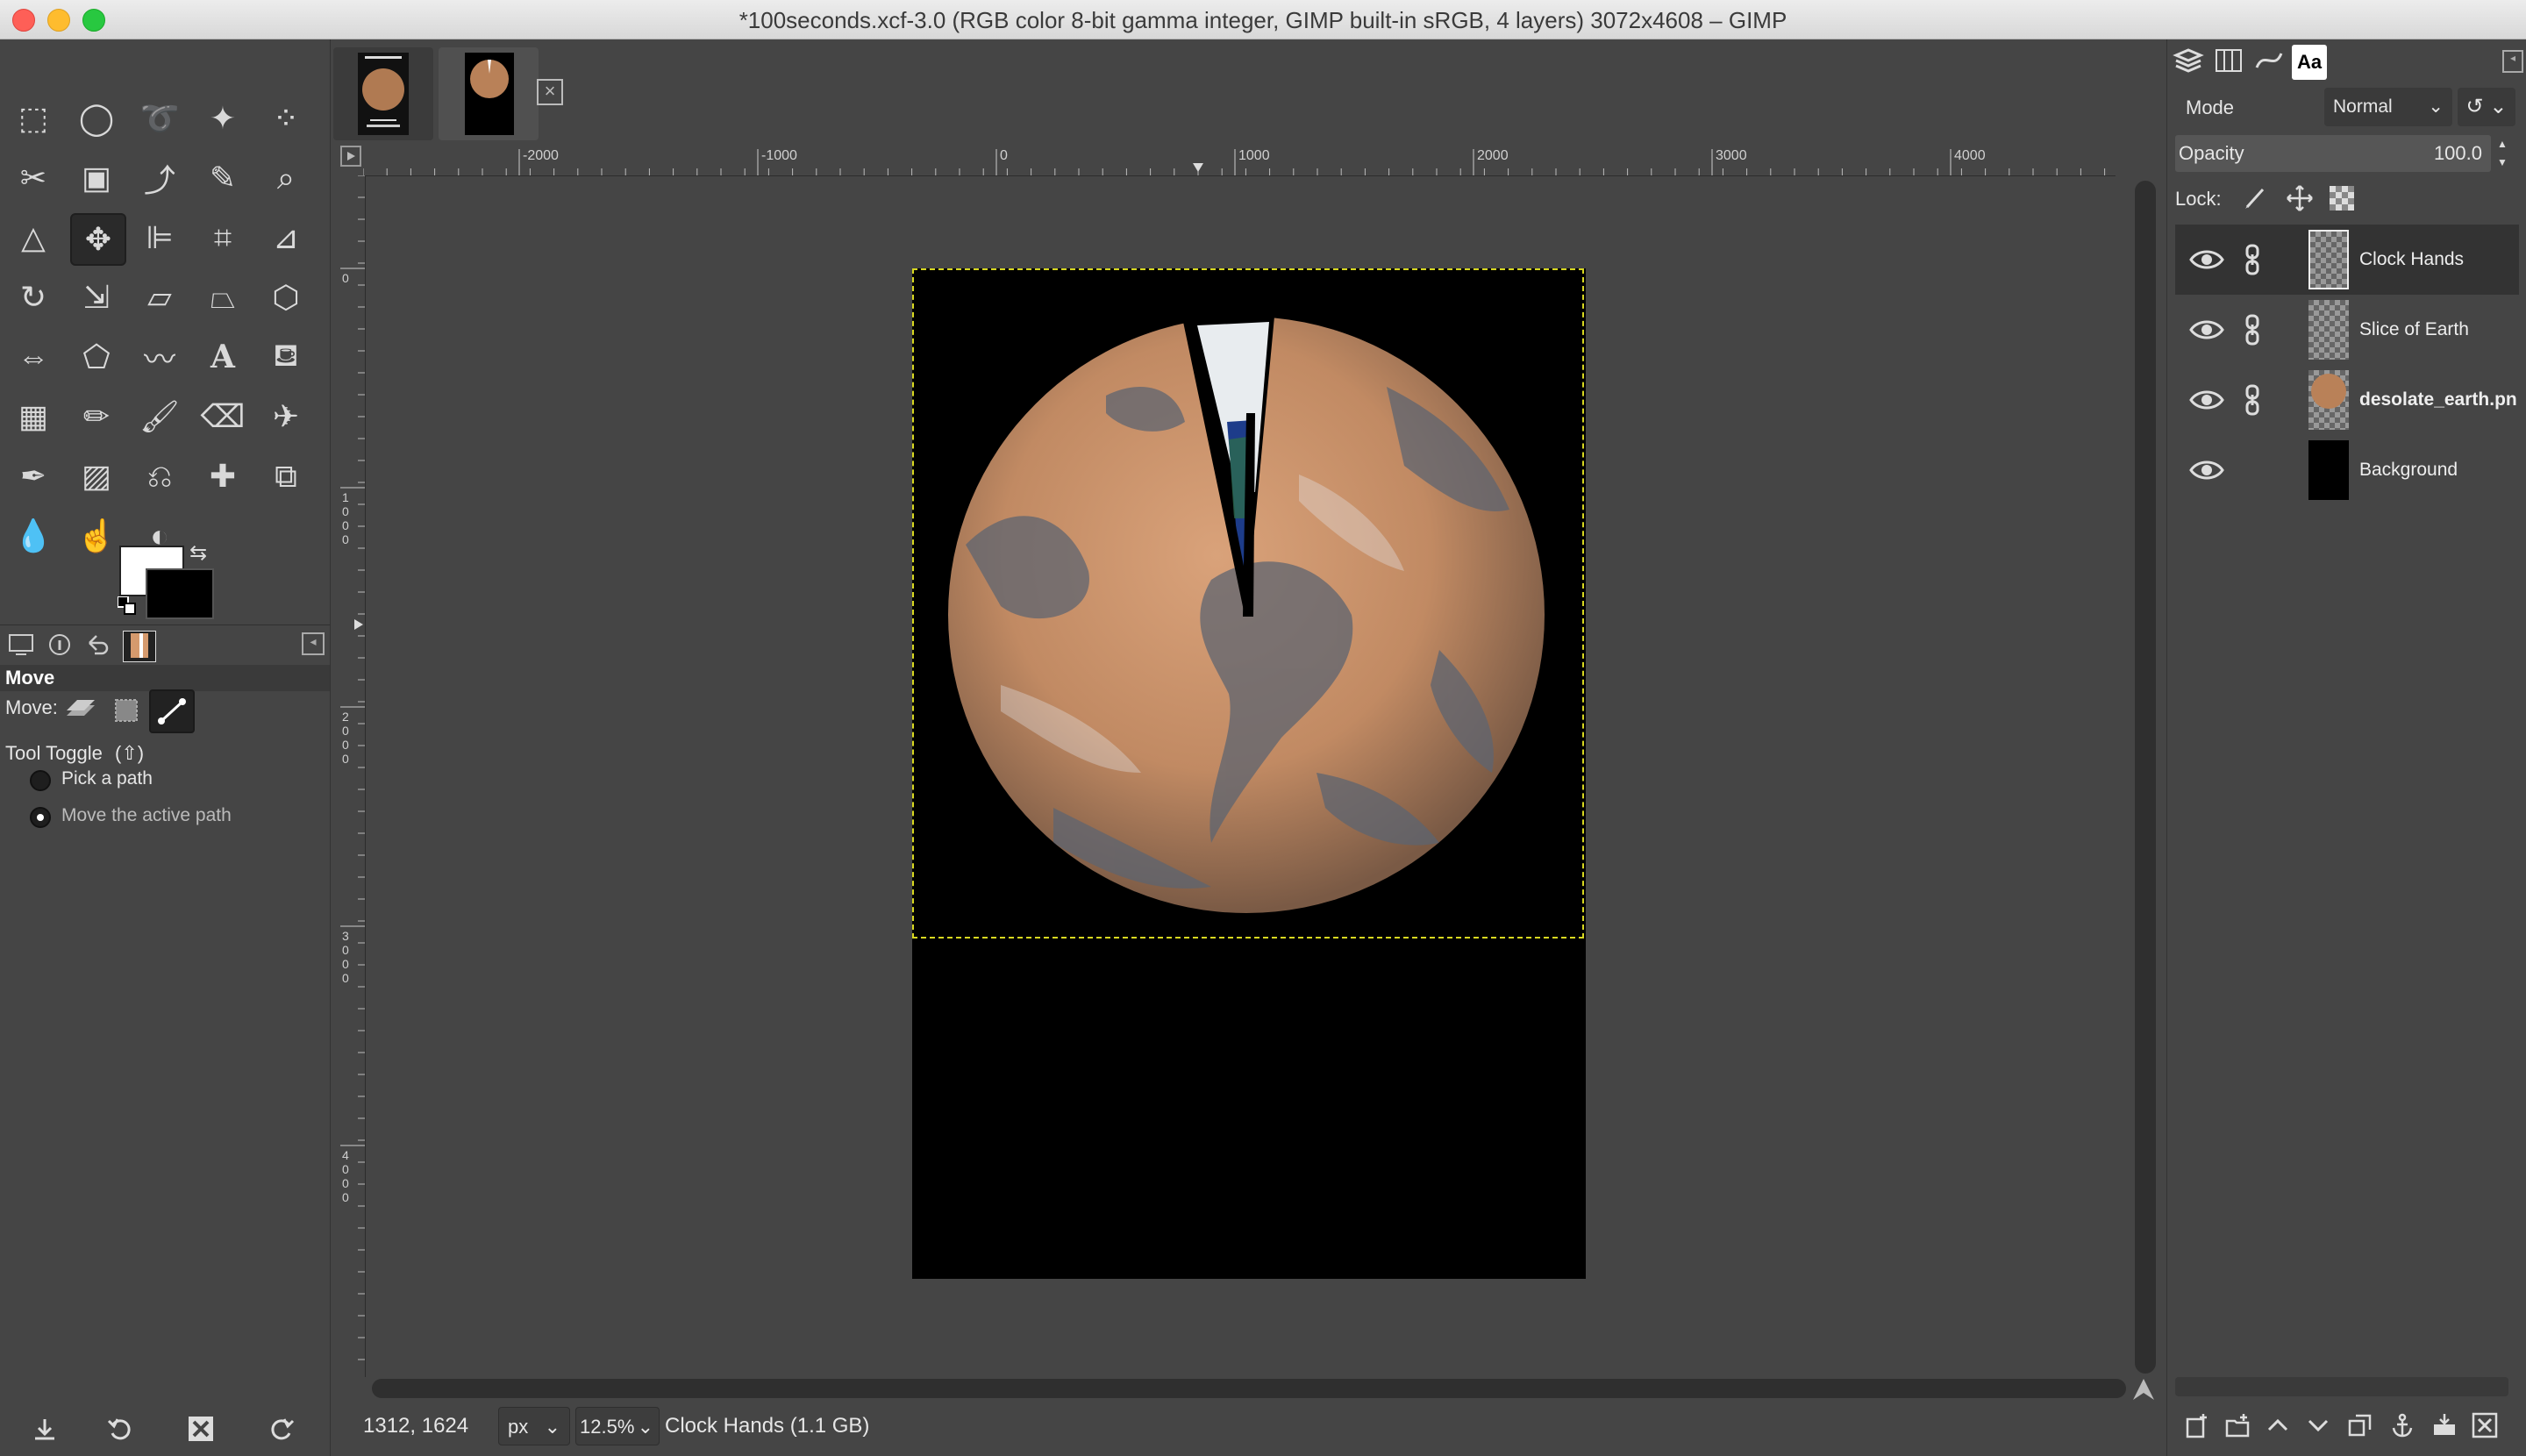 This screenshot has width=2526, height=1456. What do you see at coordinates (33, 178) in the screenshot?
I see `scissors-icon: ✂` at bounding box center [33, 178].